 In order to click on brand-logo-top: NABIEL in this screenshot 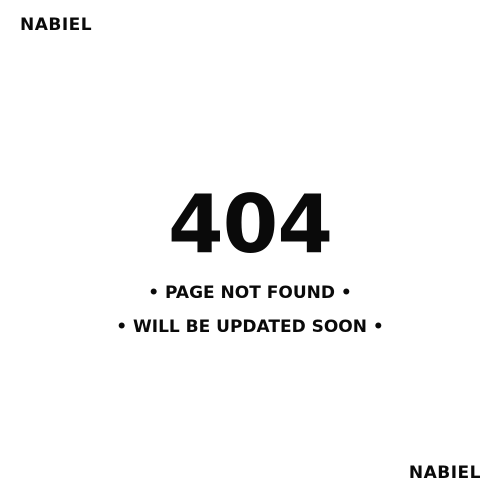, I will do `click(56, 25)`.